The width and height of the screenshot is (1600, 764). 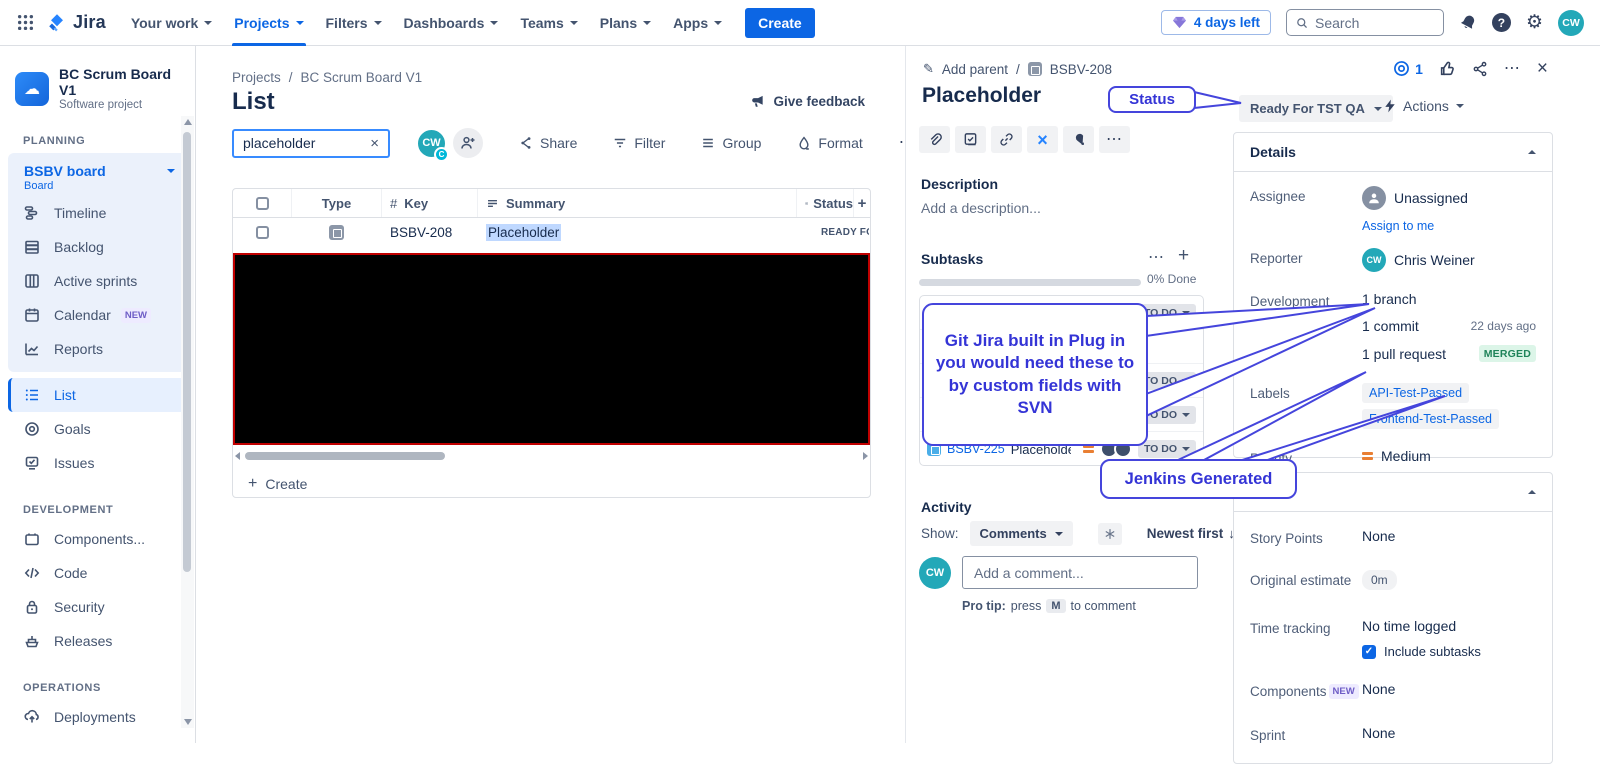 I want to click on more-actions-icon: ⋯, so click(x=1512, y=68).